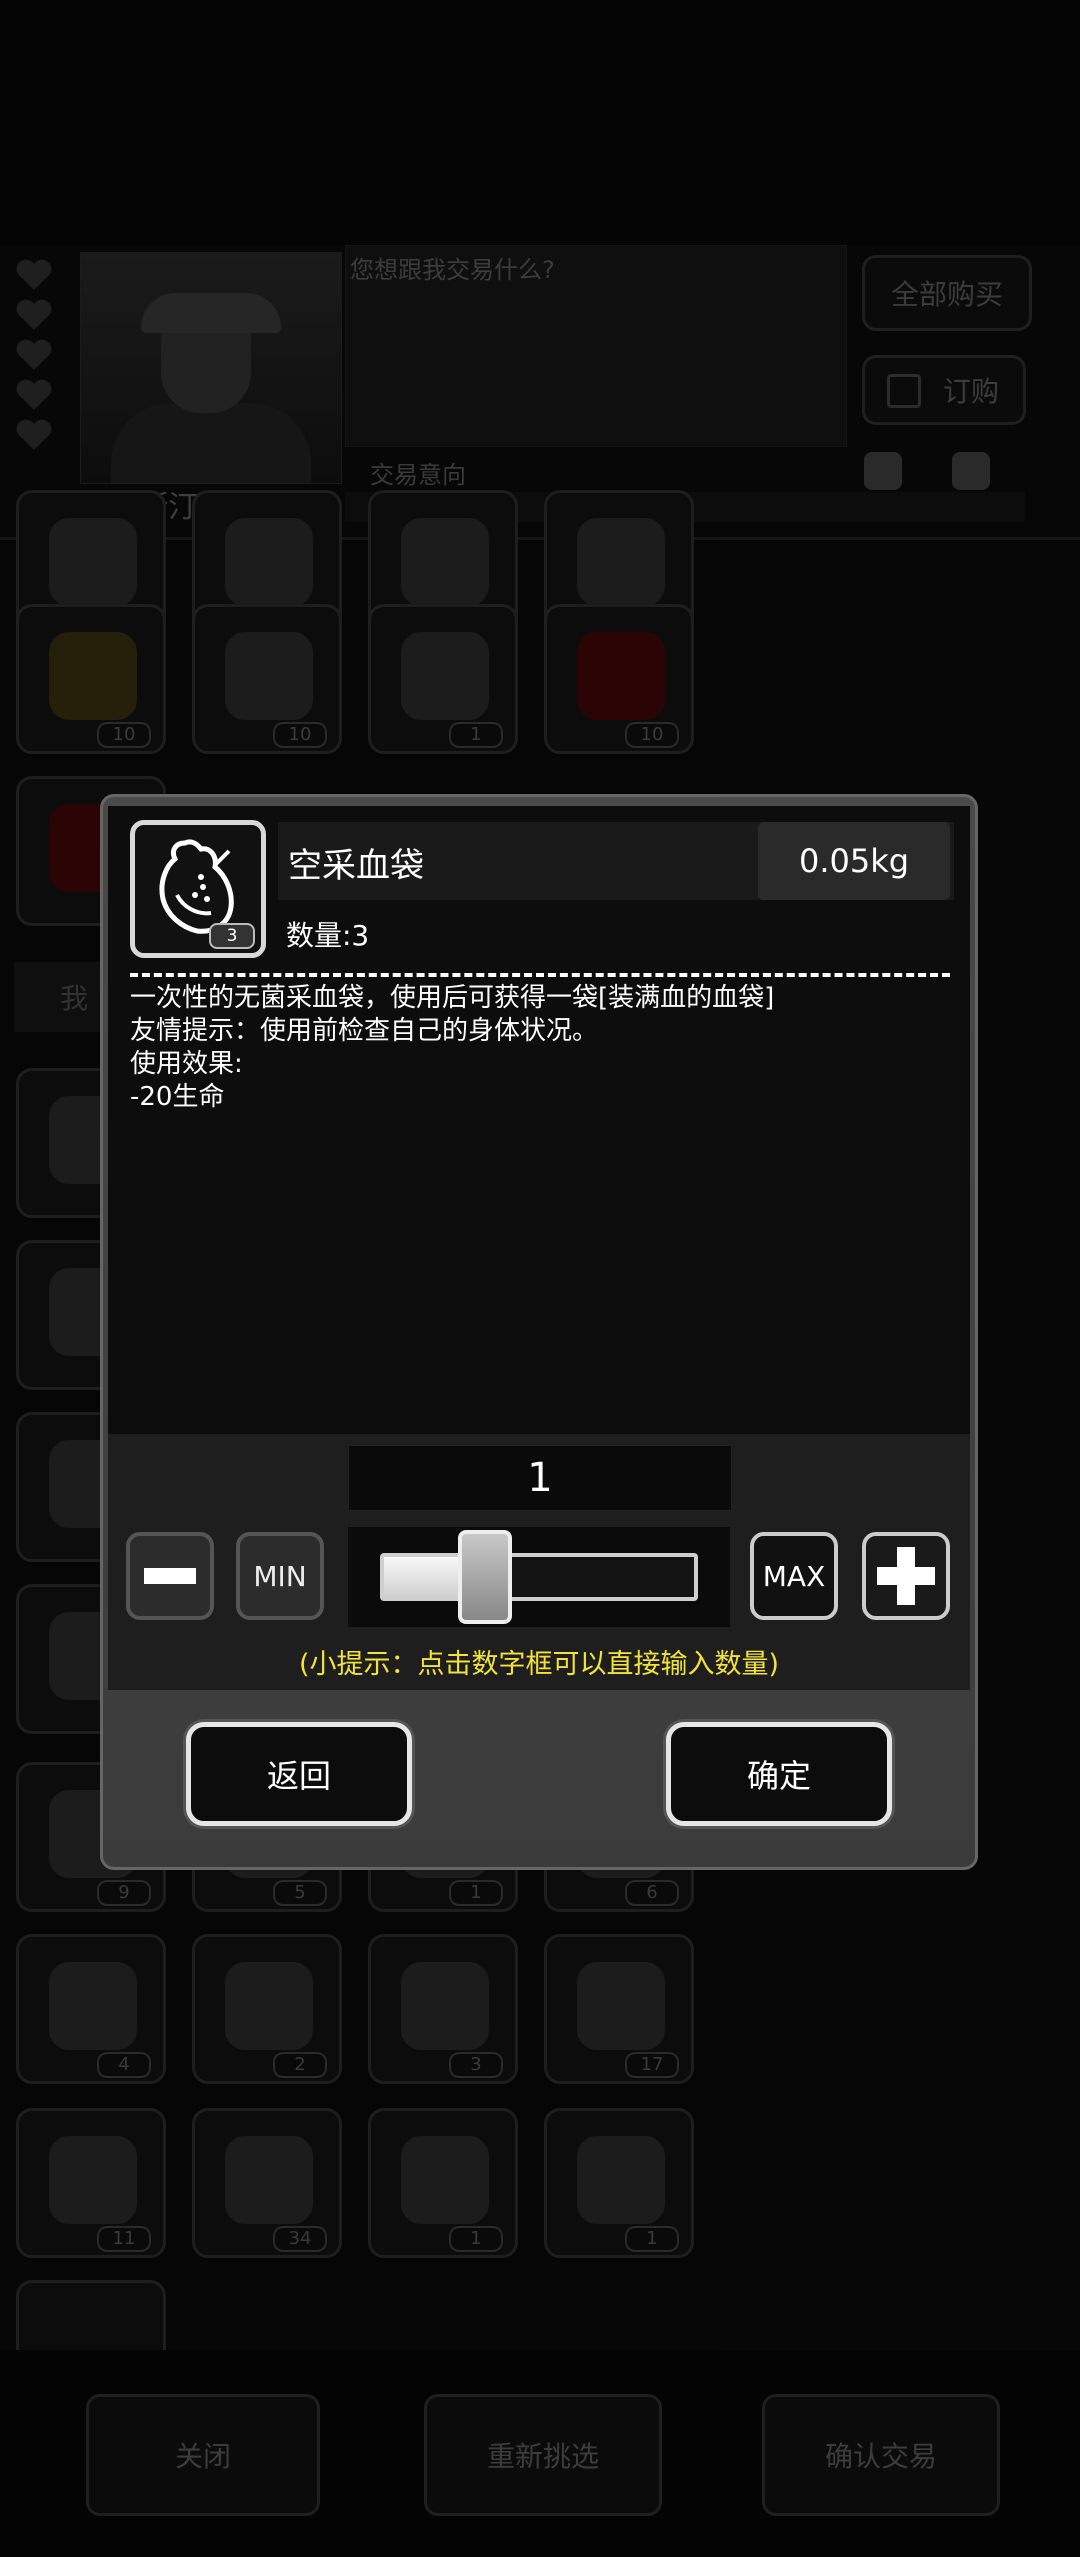 Image resolution: width=1080 pixels, height=2557 pixels. I want to click on order-button: 订购, so click(944, 390).